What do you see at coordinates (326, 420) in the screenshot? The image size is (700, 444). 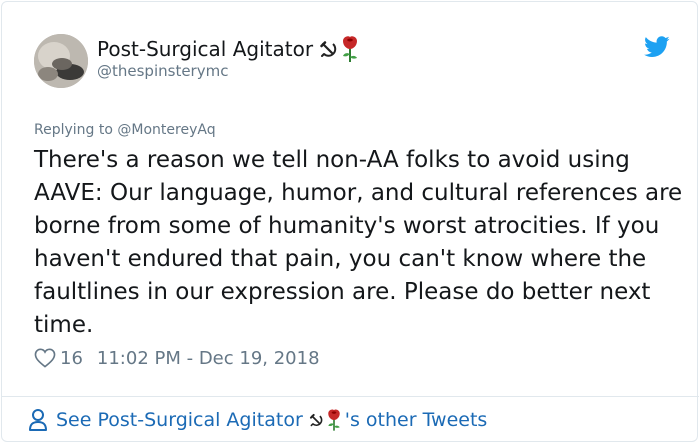 I see `footer-emoji-group` at bounding box center [326, 420].